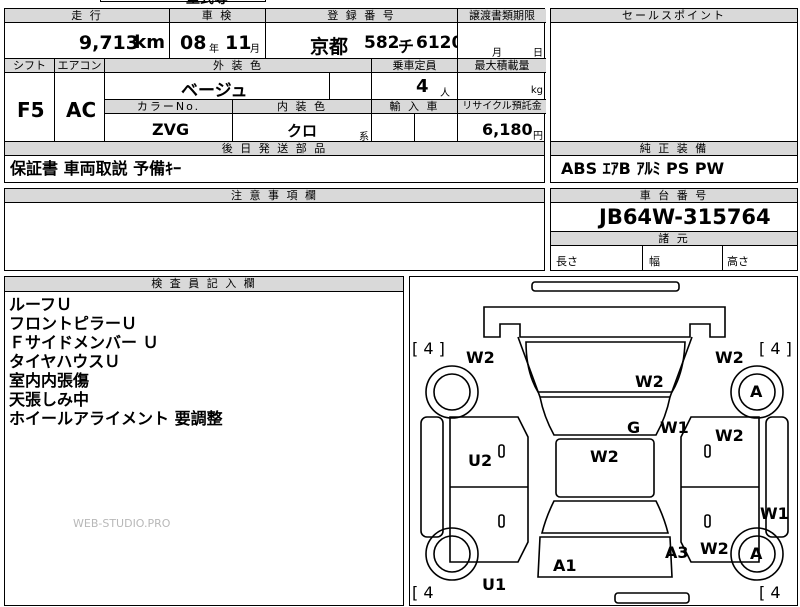 This screenshot has width=800, height=607. I want to click on registration-cell: 京都 582 チ 6120, so click(362, 41).